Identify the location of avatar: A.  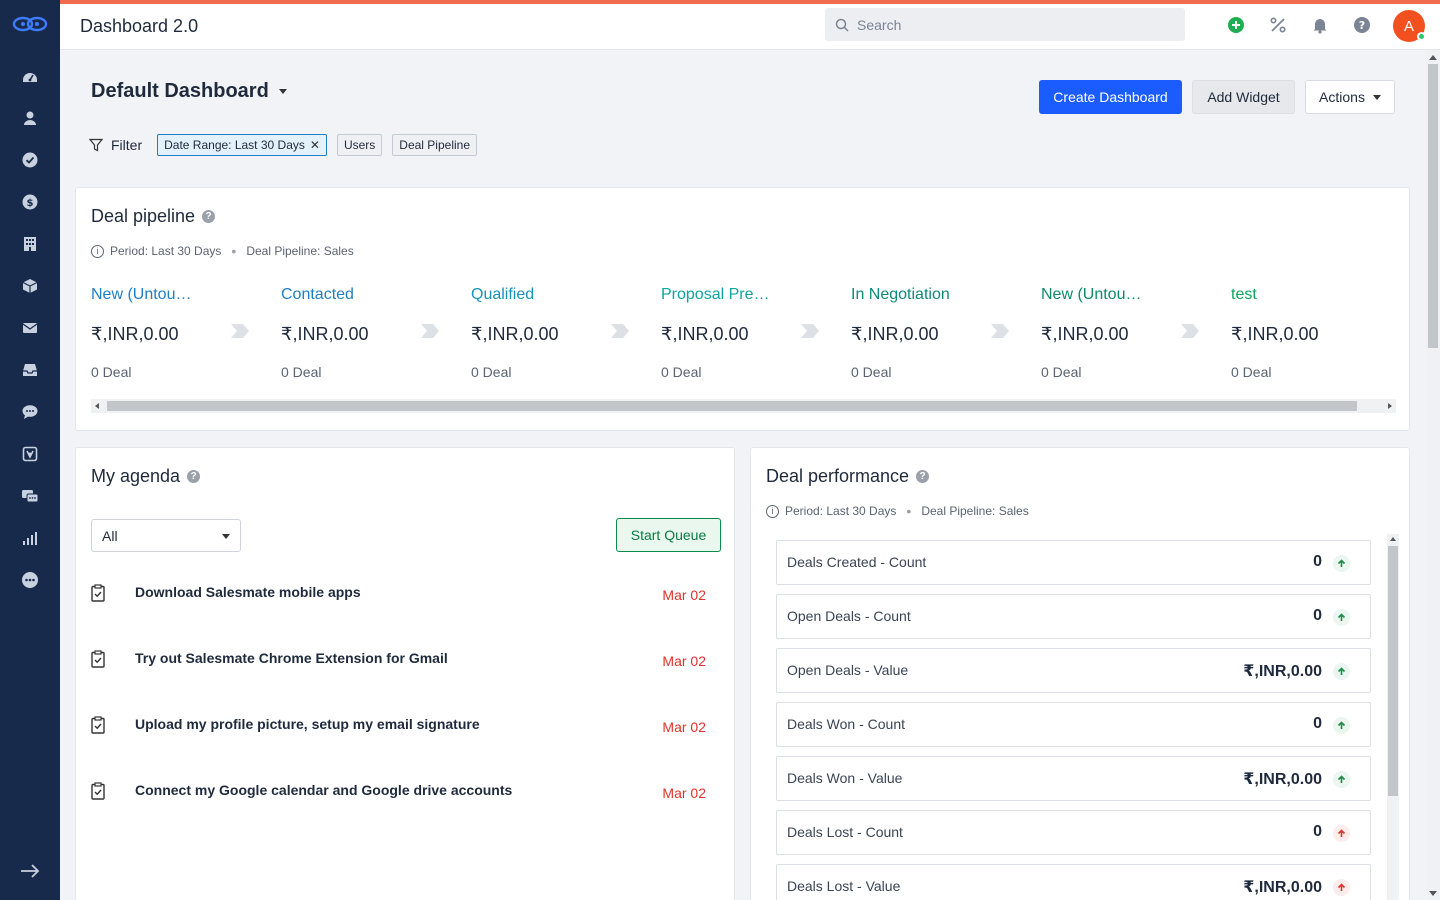
(1409, 26).